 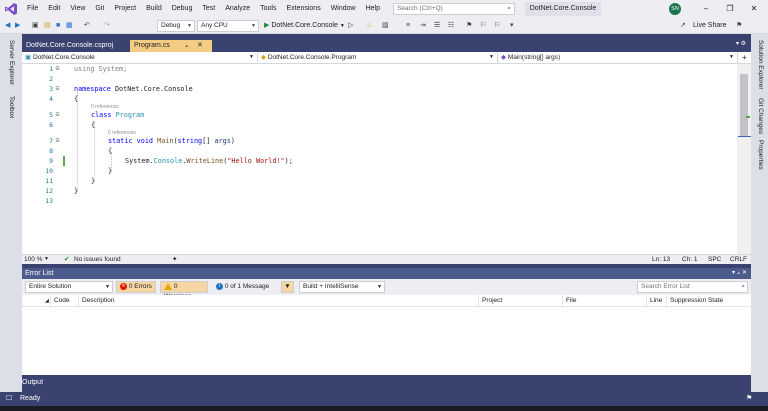 What do you see at coordinates (369, 26) in the screenshot?
I see `hot-reload-icon: ♨` at bounding box center [369, 26].